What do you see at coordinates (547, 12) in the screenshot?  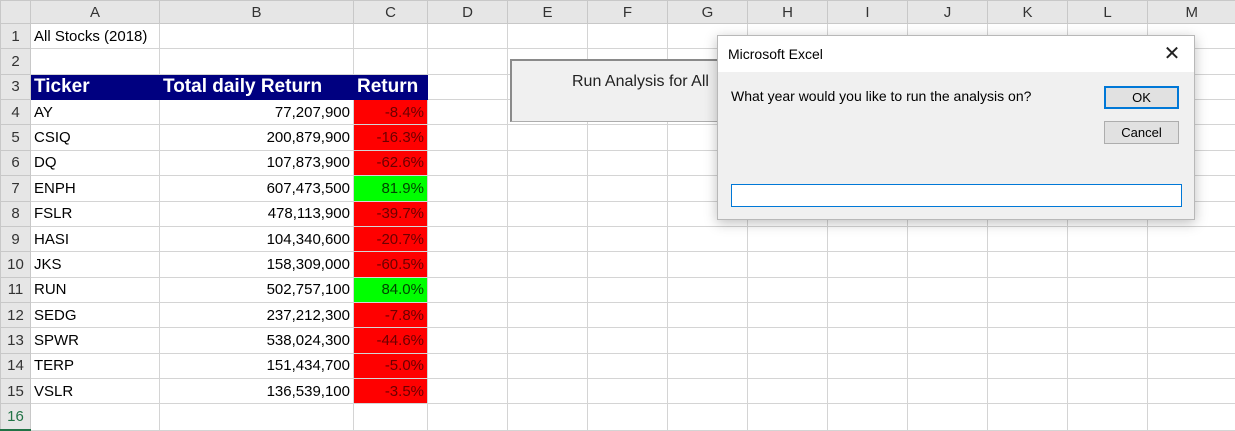 I see `column-header: E` at bounding box center [547, 12].